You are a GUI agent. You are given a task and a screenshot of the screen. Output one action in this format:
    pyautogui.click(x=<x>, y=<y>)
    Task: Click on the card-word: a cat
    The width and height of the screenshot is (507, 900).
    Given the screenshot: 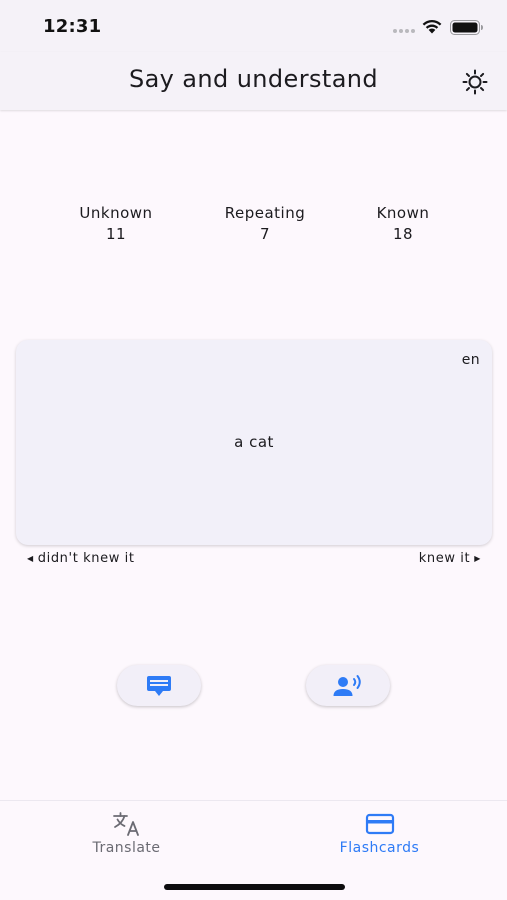 What is the action you would take?
    pyautogui.click(x=254, y=442)
    